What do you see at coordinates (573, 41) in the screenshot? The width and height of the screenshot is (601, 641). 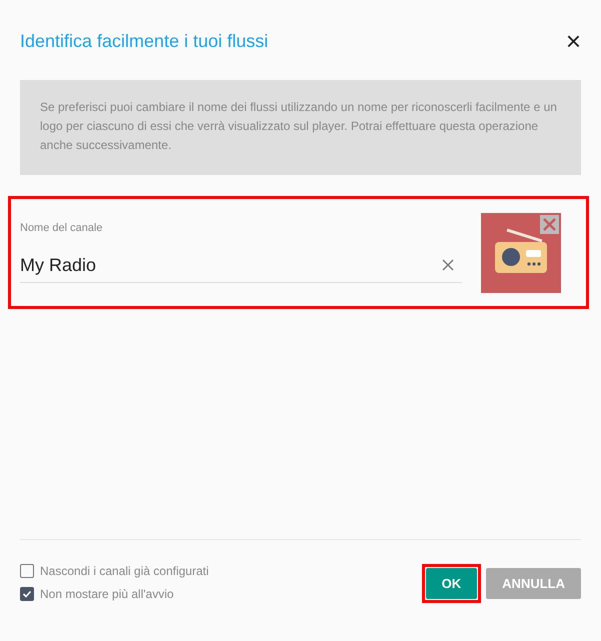 I see `close-button: ×` at bounding box center [573, 41].